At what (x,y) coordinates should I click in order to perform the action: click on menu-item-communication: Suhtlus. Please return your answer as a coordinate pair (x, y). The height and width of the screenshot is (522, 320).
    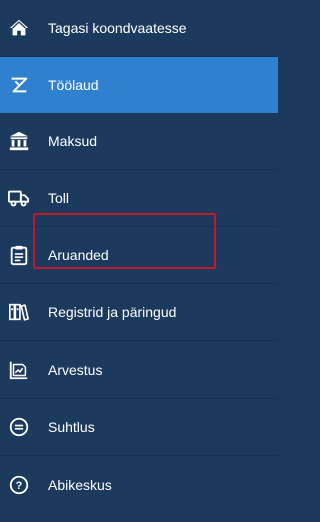
    Looking at the image, I should click on (139, 427).